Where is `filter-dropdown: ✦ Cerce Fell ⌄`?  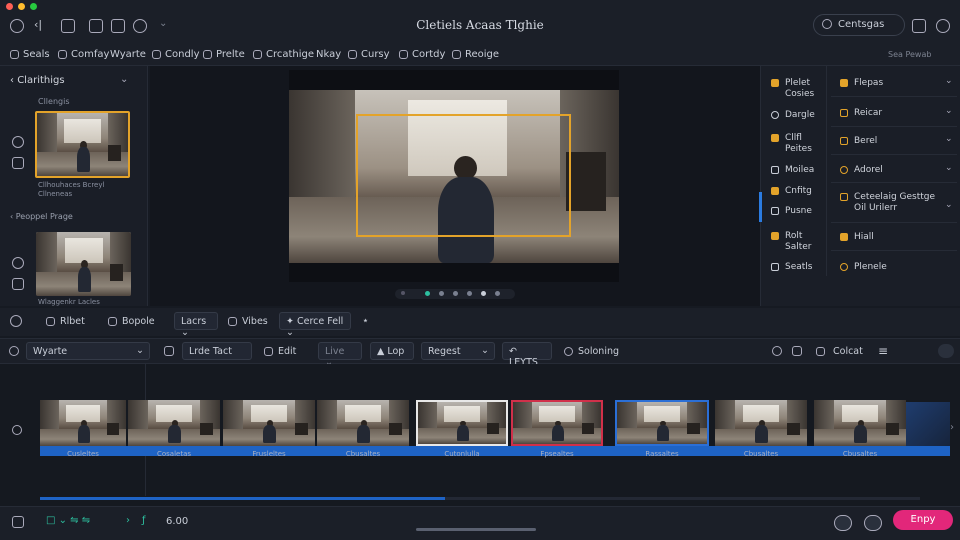
filter-dropdown: ✦ Cerce Fell ⌄ is located at coordinates (315, 325).